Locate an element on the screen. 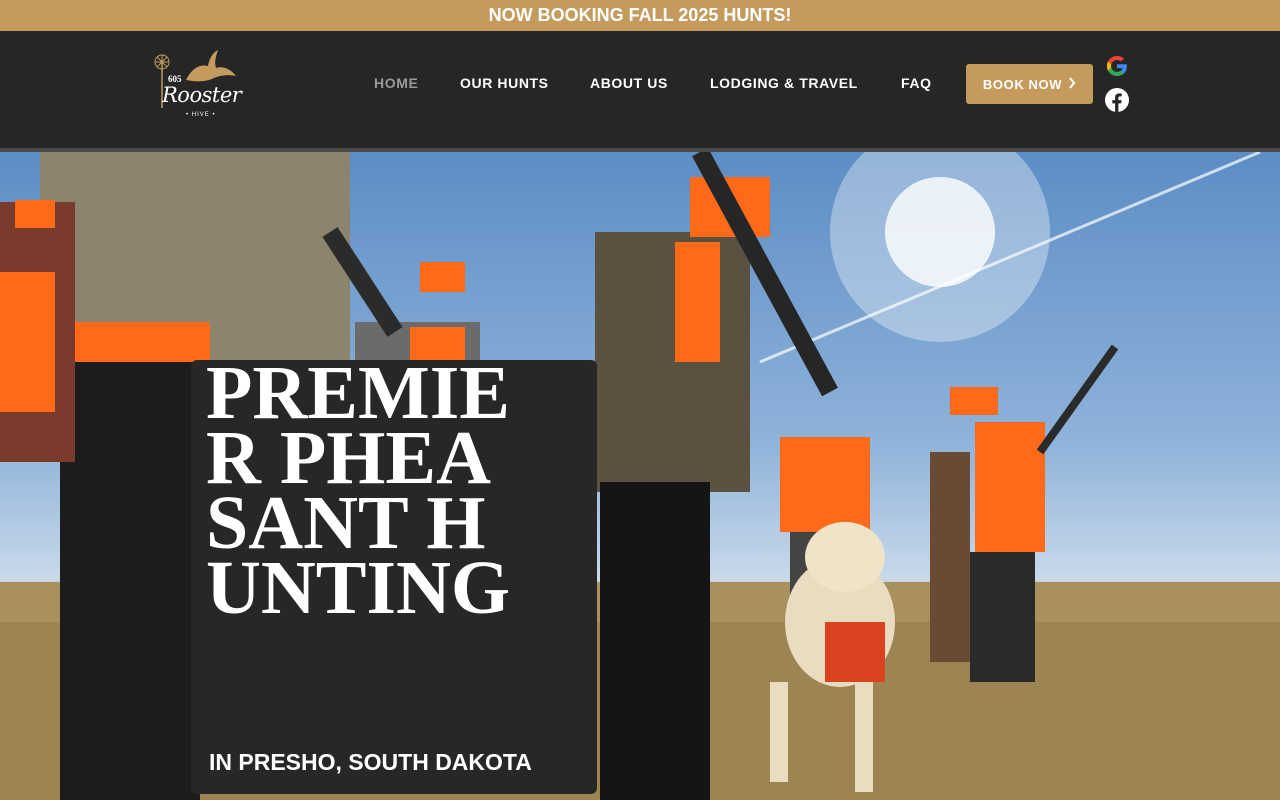 Image resolution: width=1280 pixels, height=800 pixels. site-logo: 605 Rooster • HIVE • is located at coordinates (196, 86).